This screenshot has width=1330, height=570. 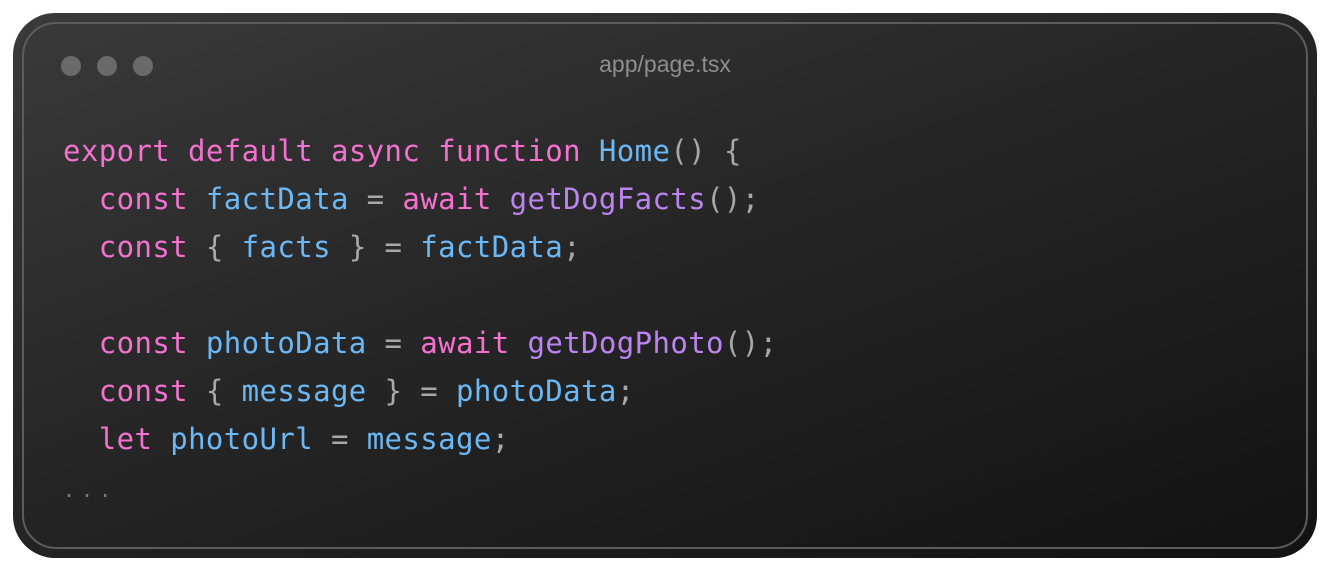 I want to click on code-token: Home, so click(x=634, y=151).